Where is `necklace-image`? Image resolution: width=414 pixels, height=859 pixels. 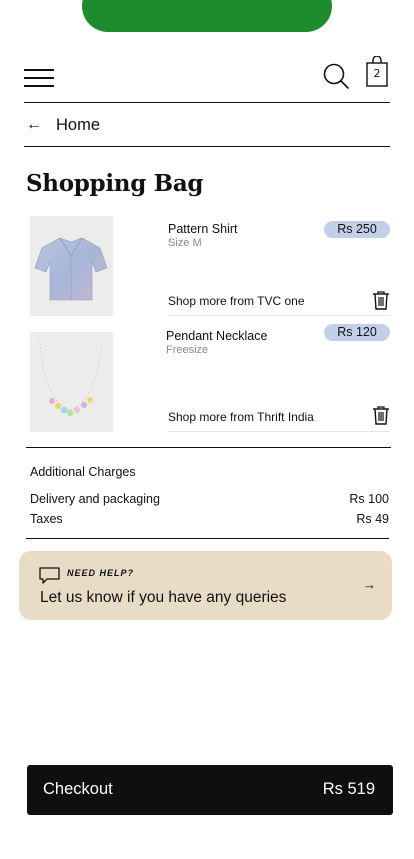
necklace-image is located at coordinates (71, 382).